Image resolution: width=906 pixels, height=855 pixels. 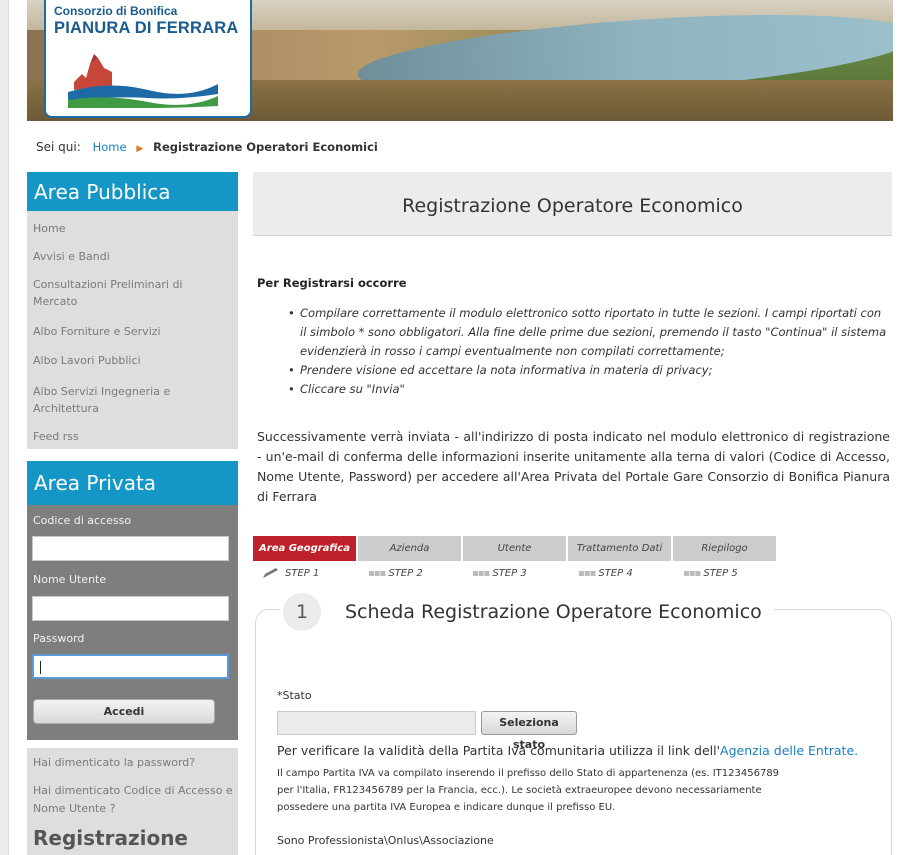 I want to click on breadcrumb-current: Registrazione Operatori Economici, so click(x=265, y=147).